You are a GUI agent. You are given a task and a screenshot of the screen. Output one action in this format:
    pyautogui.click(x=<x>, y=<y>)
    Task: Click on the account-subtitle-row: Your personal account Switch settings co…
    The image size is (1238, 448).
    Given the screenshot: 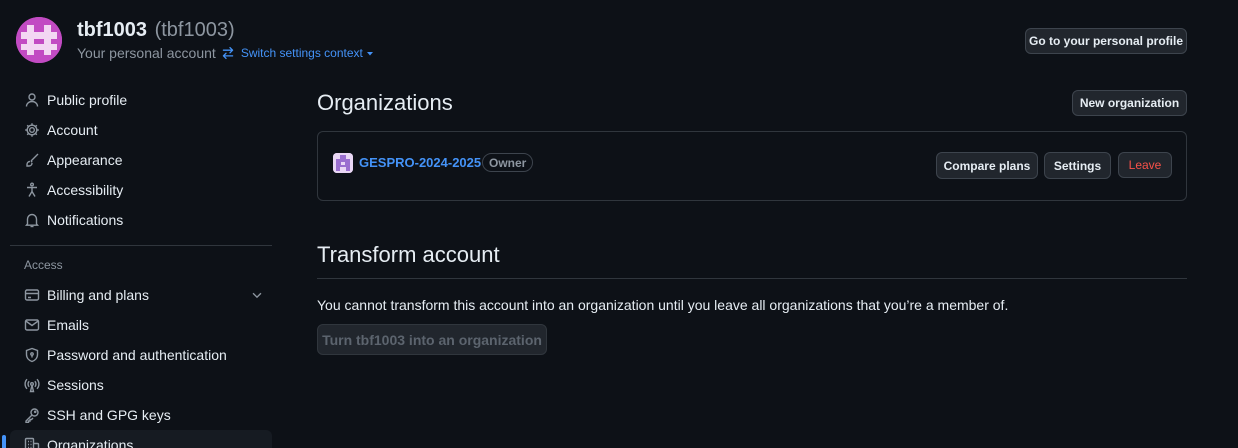 What is the action you would take?
    pyautogui.click(x=225, y=53)
    